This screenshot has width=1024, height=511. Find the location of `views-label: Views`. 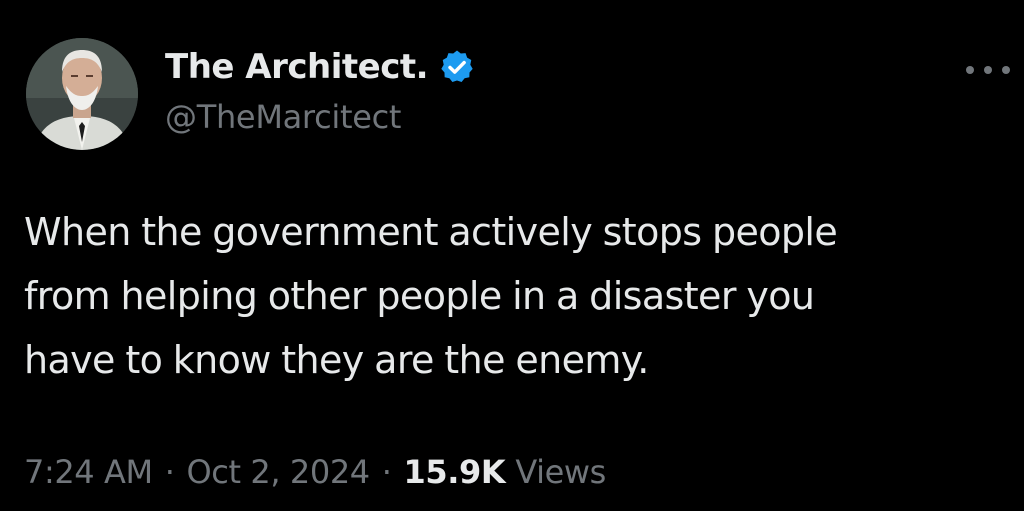

views-label: Views is located at coordinates (560, 472).